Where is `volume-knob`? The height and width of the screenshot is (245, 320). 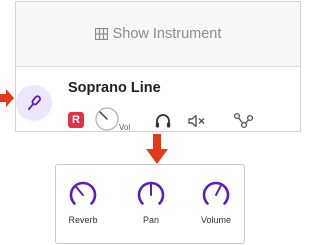
volume-knob is located at coordinates (107, 119).